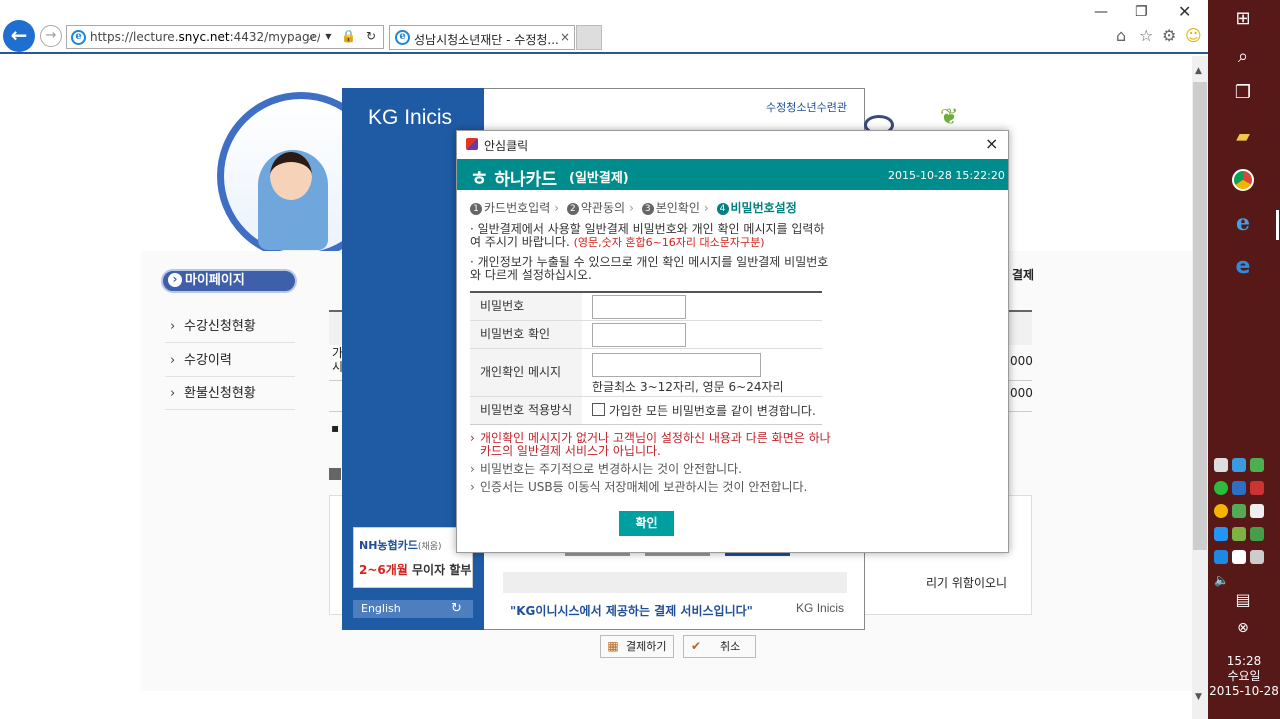  What do you see at coordinates (639, 335) in the screenshot?
I see `password-confirm-input` at bounding box center [639, 335].